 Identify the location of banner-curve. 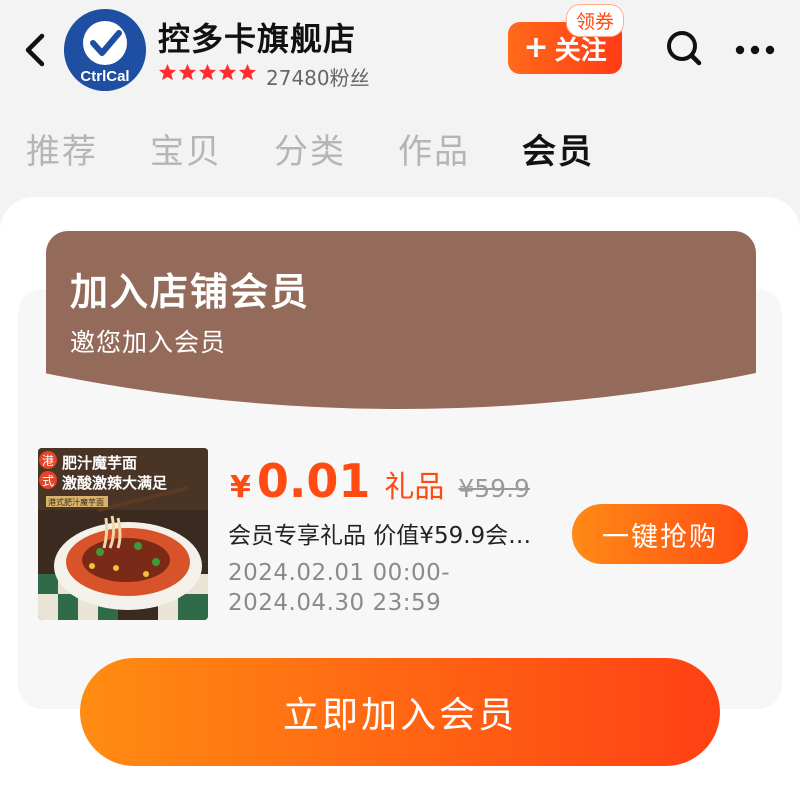
(400, 395).